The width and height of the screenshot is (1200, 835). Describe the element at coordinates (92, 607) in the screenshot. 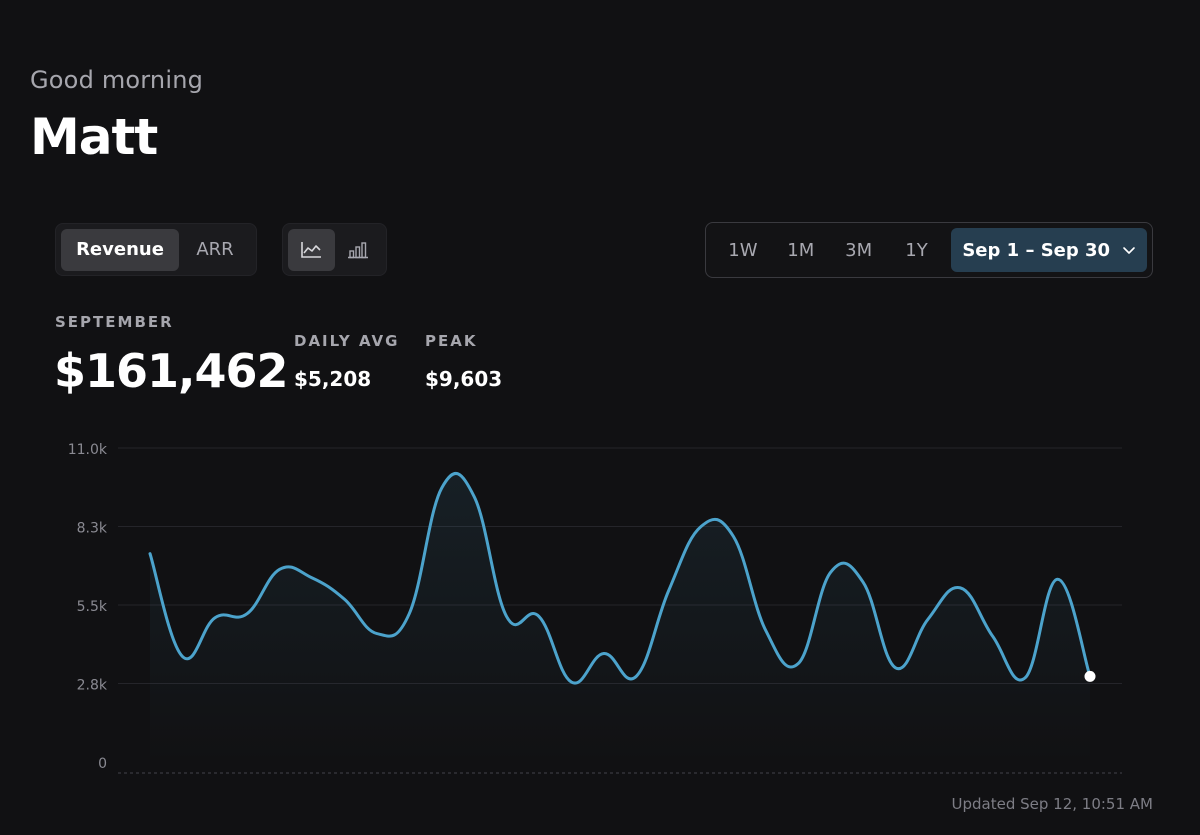

I see `y-tick-label: 5.5k` at that location.